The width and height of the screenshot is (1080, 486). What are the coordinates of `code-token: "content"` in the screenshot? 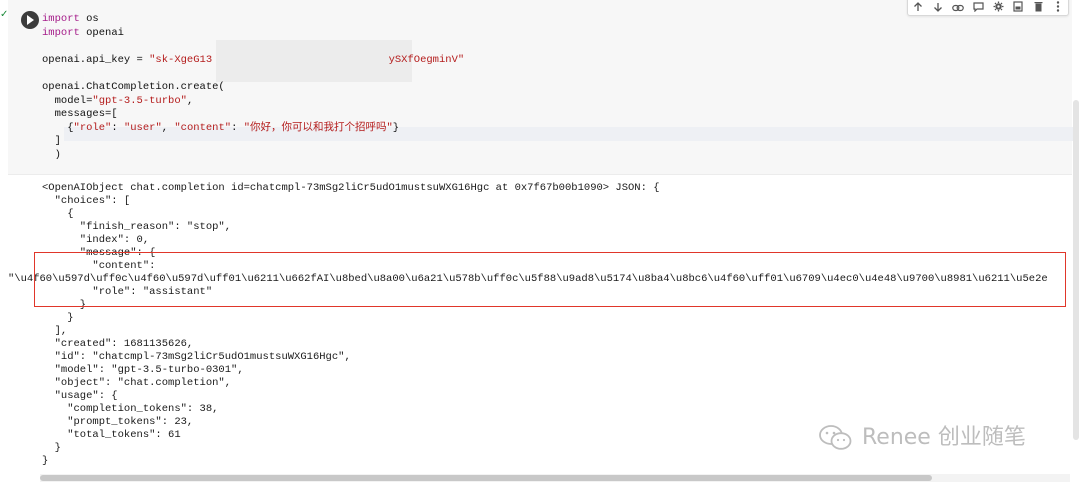 It's located at (203, 127).